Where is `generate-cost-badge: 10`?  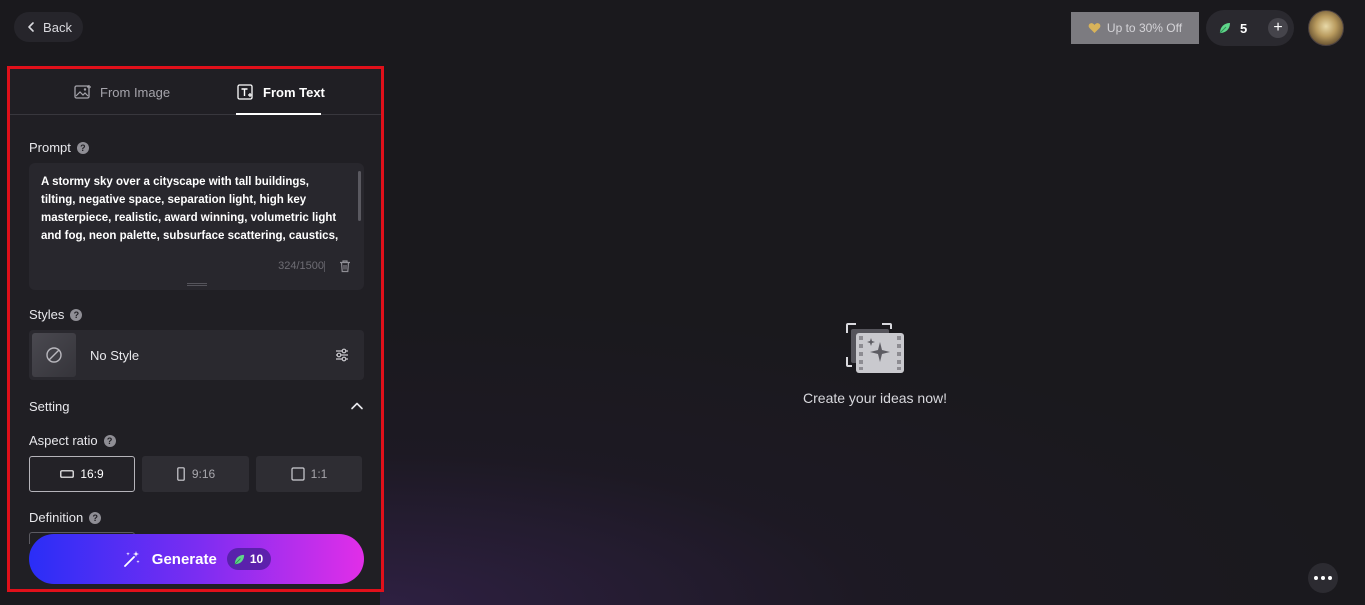 generate-cost-badge: 10 is located at coordinates (249, 559).